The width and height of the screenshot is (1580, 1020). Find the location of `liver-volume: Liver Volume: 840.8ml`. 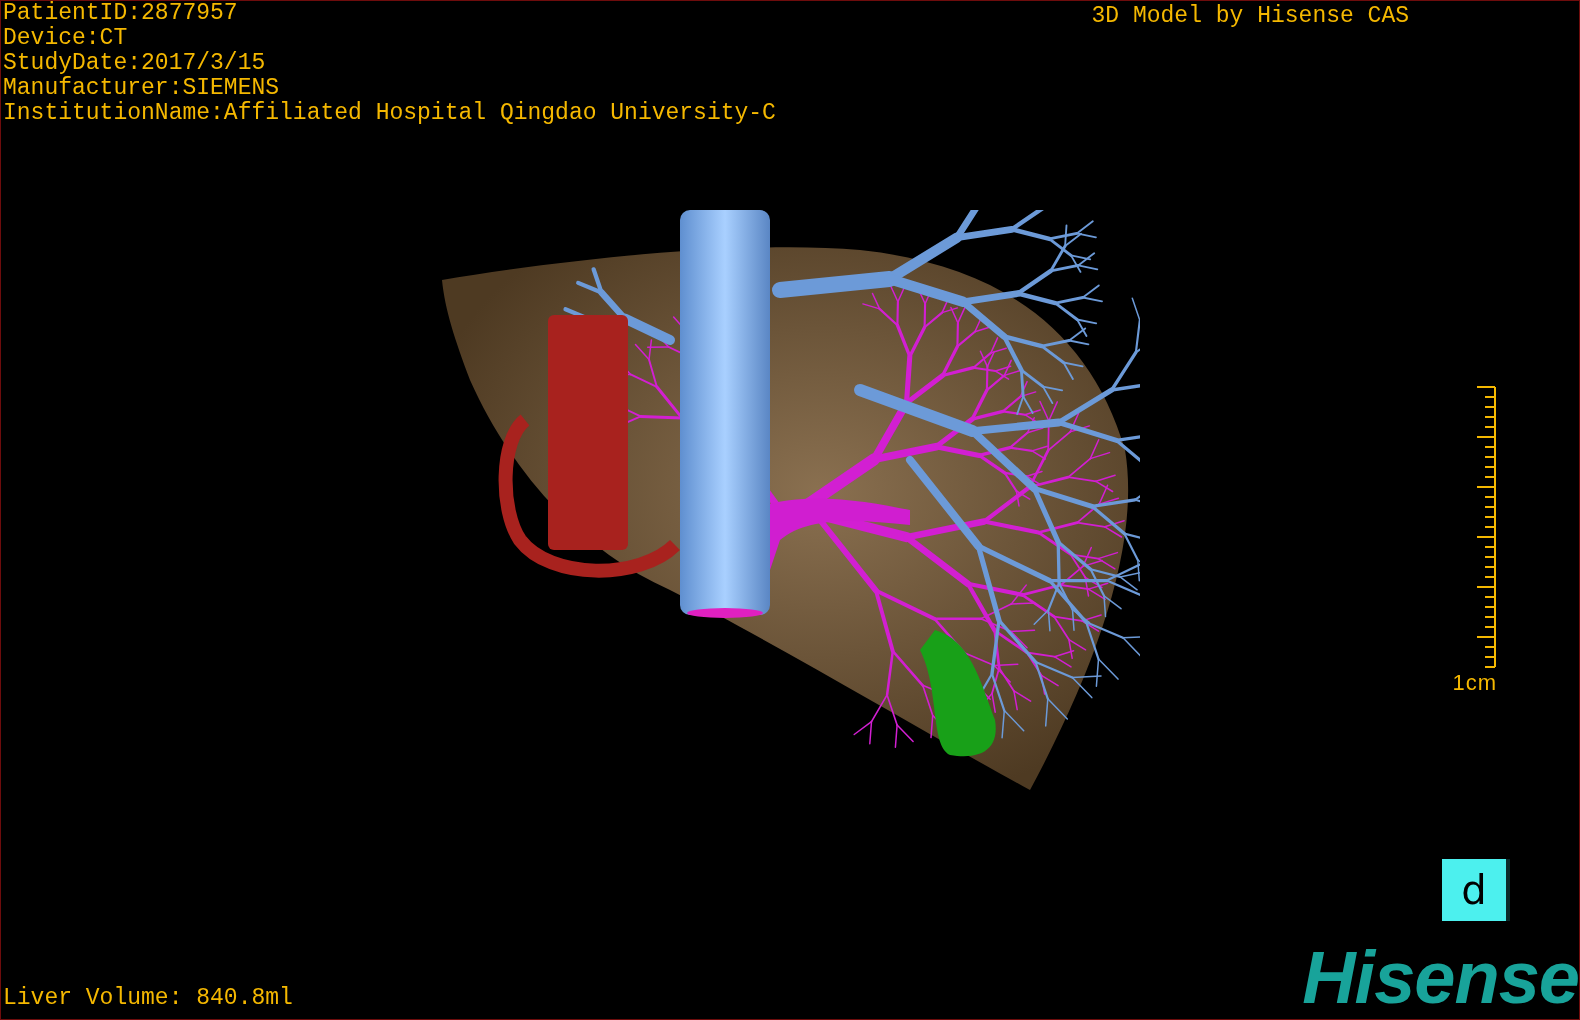

liver-volume: Liver Volume: 840.8ml is located at coordinates (148, 998).